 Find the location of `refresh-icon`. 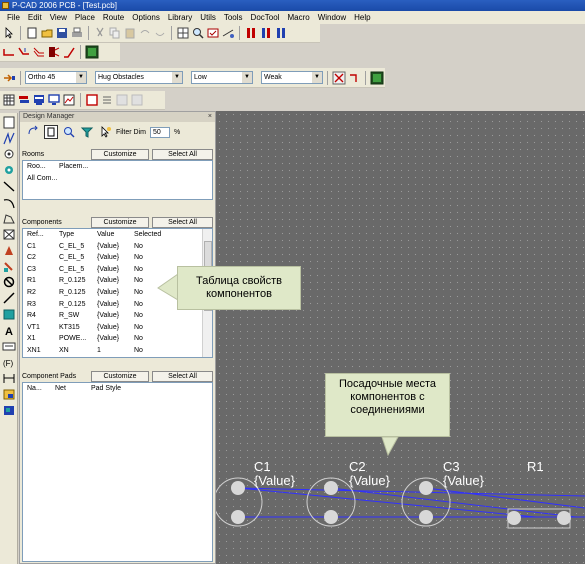

refresh-icon is located at coordinates (33, 132).